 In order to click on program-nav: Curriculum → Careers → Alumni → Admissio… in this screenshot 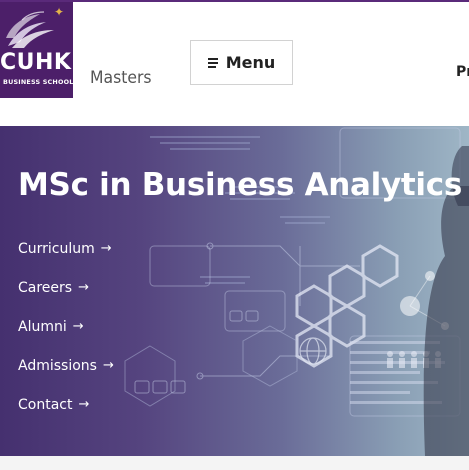, I will do `click(66, 326)`.